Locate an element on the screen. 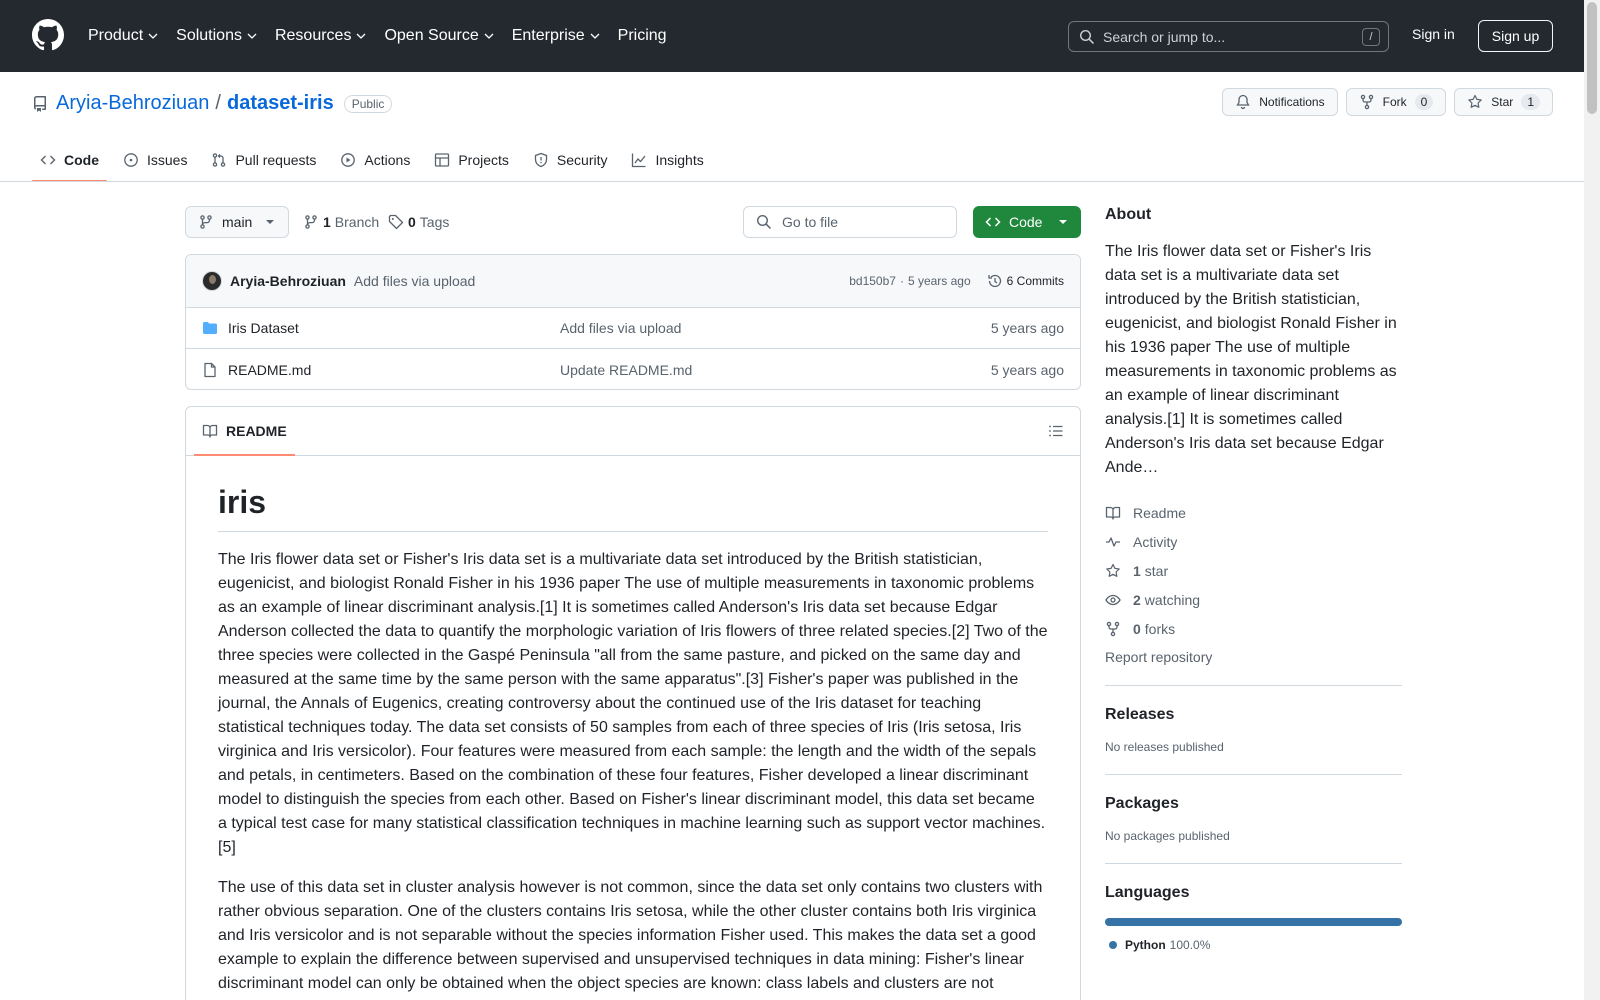 The image size is (1600, 1000). notifications-button: Notifications is located at coordinates (1280, 102).